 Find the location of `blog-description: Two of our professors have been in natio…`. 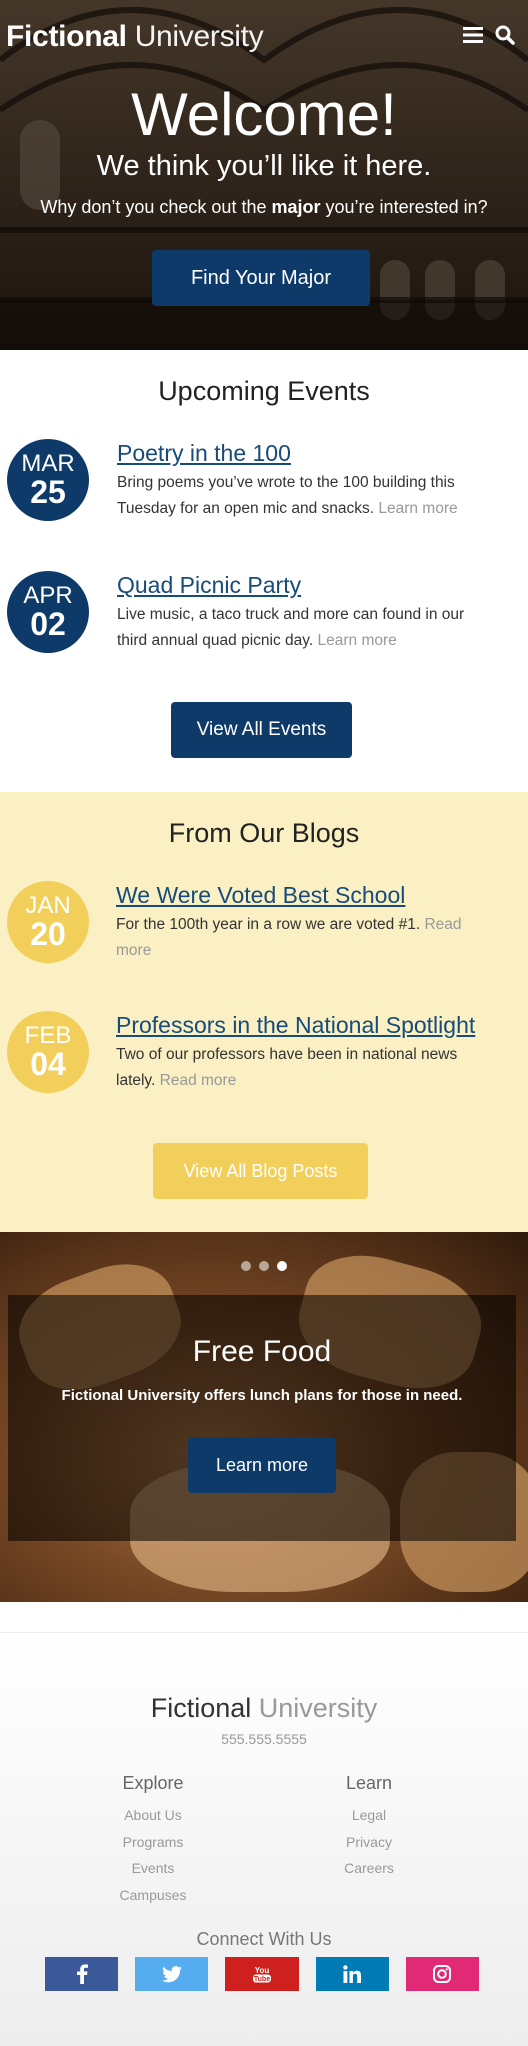

blog-description: Two of our professors have been in natio… is located at coordinates (306, 1068).